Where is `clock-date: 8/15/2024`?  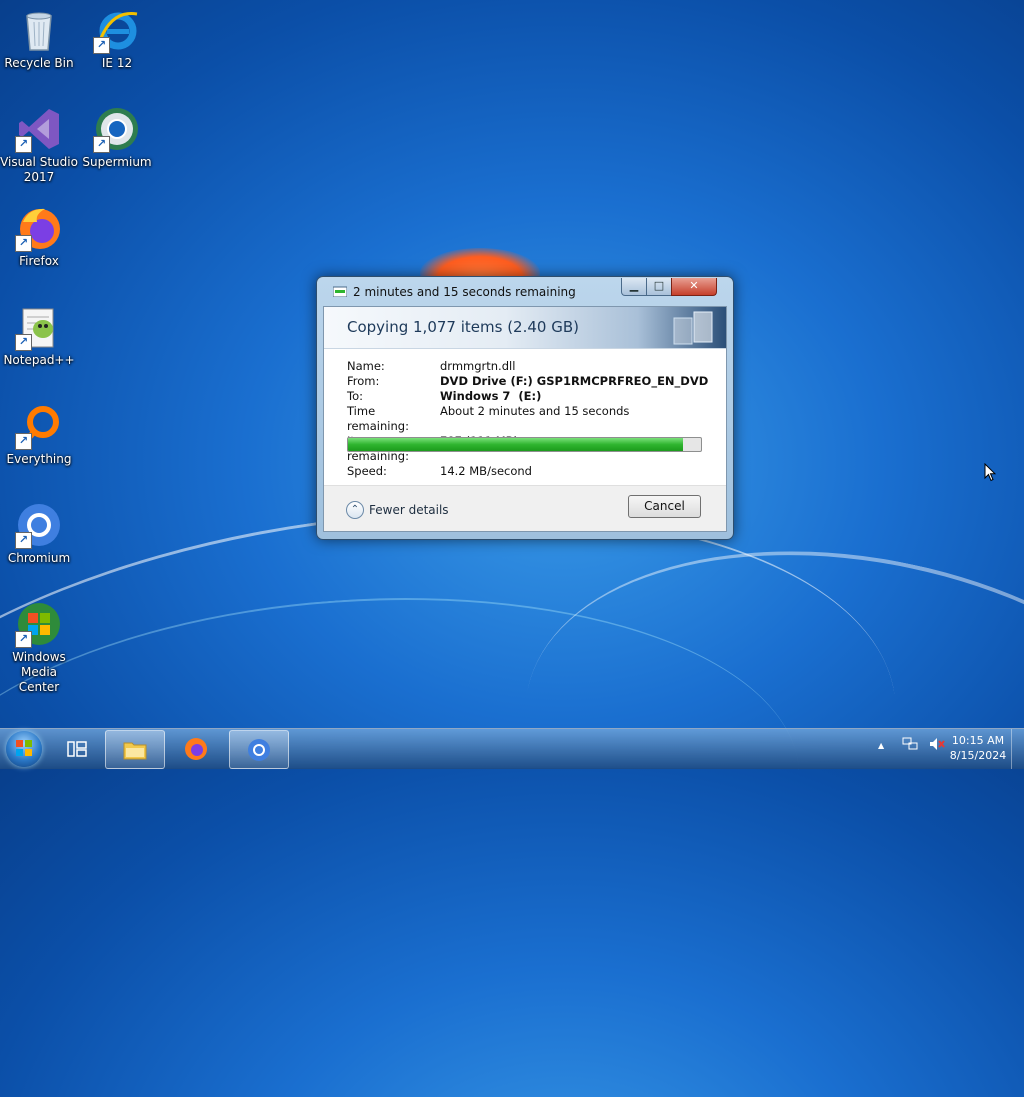 clock-date: 8/15/2024 is located at coordinates (978, 755).